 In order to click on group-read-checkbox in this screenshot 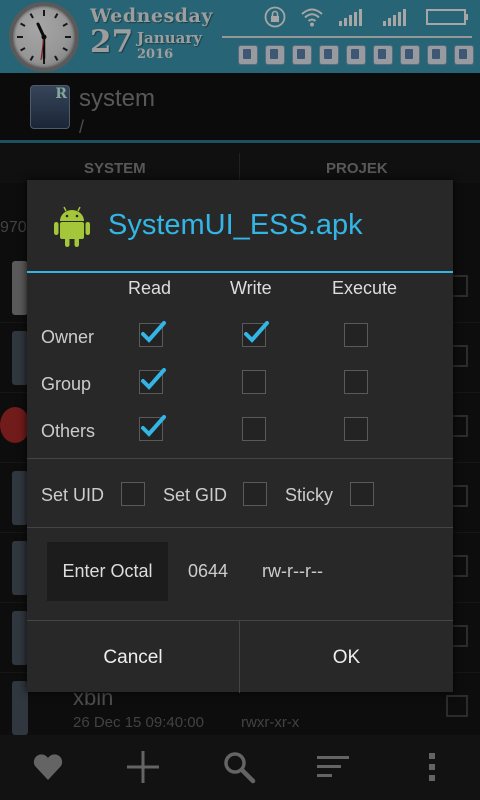, I will do `click(152, 381)`.